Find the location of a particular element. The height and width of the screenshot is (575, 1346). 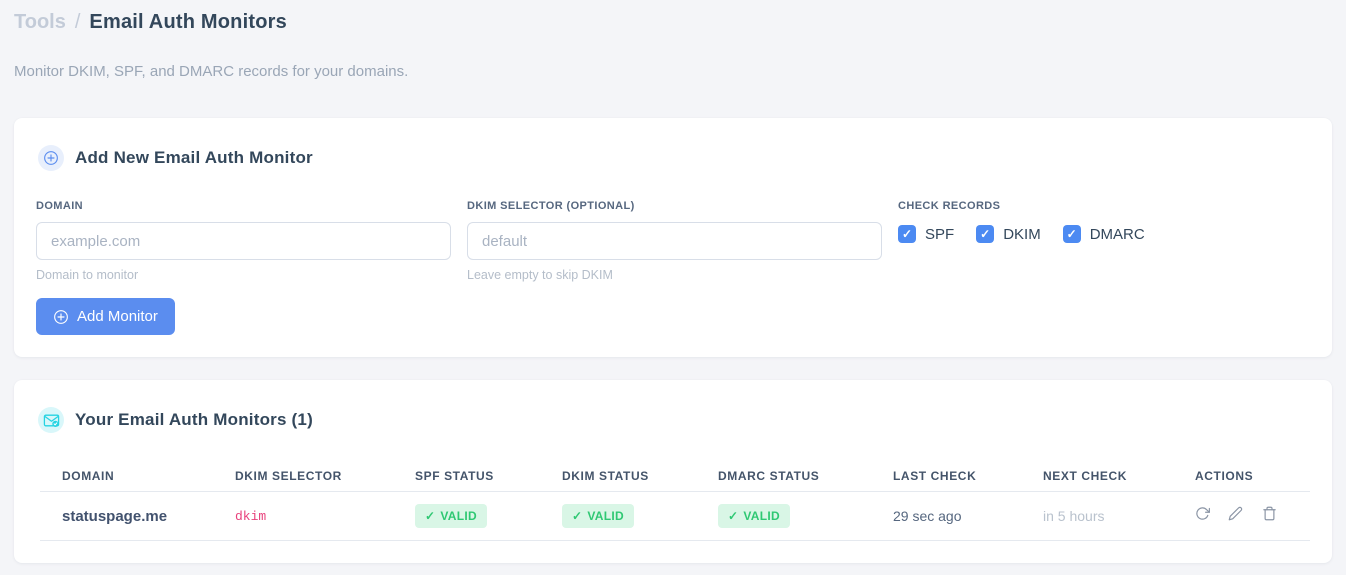

spf-status-badge: ✓ VALID is located at coordinates (451, 516).